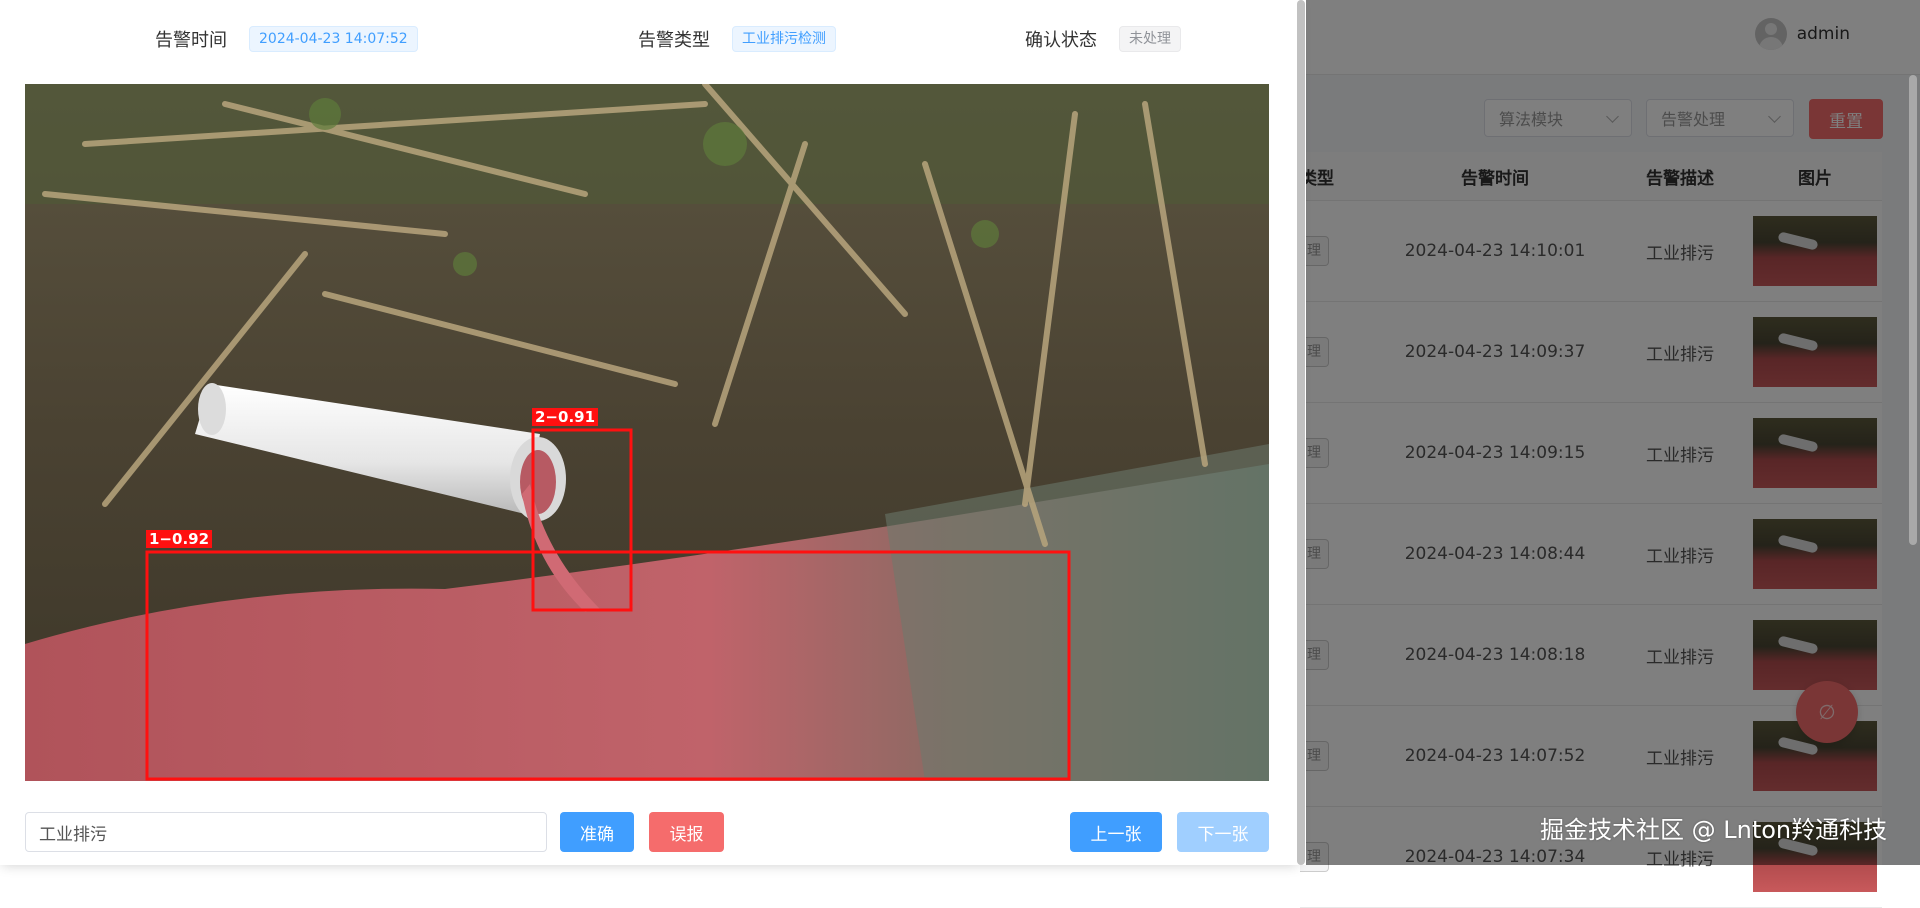  What do you see at coordinates (784, 39) in the screenshot?
I see `alarm-type-tag: 工业排污检测` at bounding box center [784, 39].